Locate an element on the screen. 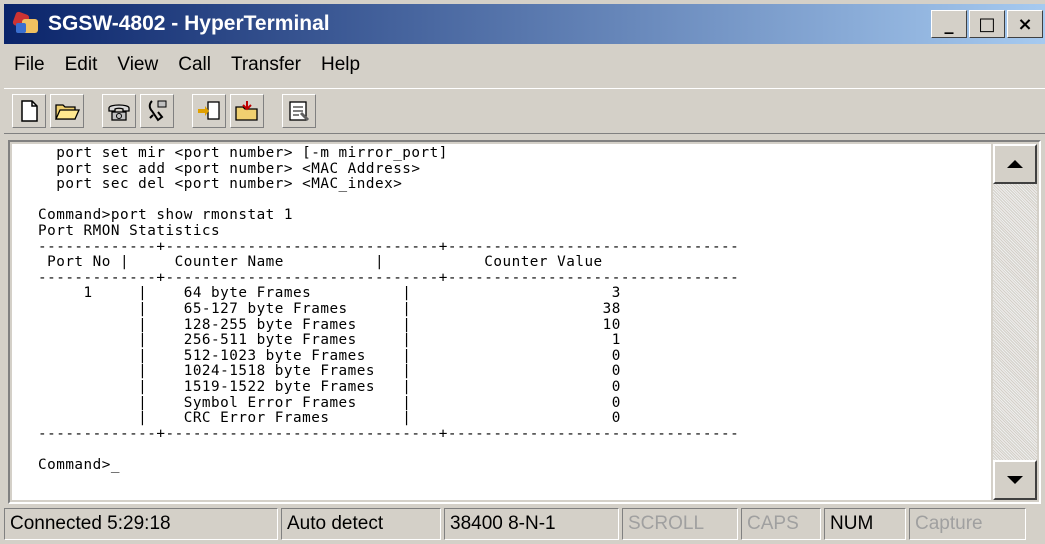 The image size is (1045, 544). terminal-line: Command>port show rmonstat 1 is located at coordinates (166, 215).